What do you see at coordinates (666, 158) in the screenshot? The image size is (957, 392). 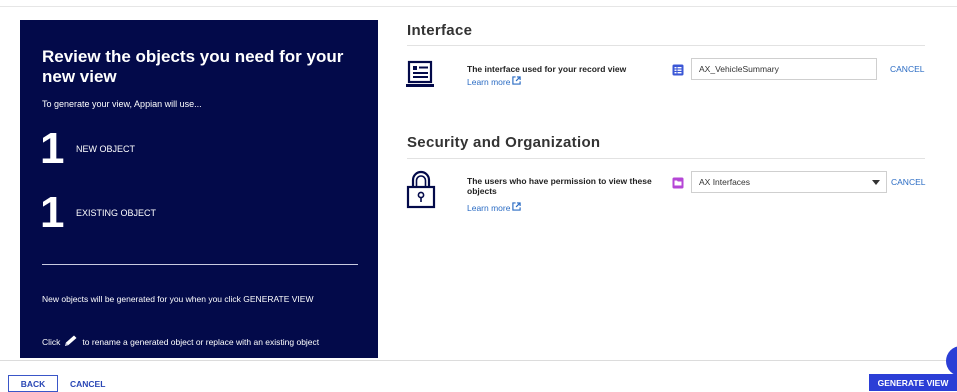 I see `security-divider` at bounding box center [666, 158].